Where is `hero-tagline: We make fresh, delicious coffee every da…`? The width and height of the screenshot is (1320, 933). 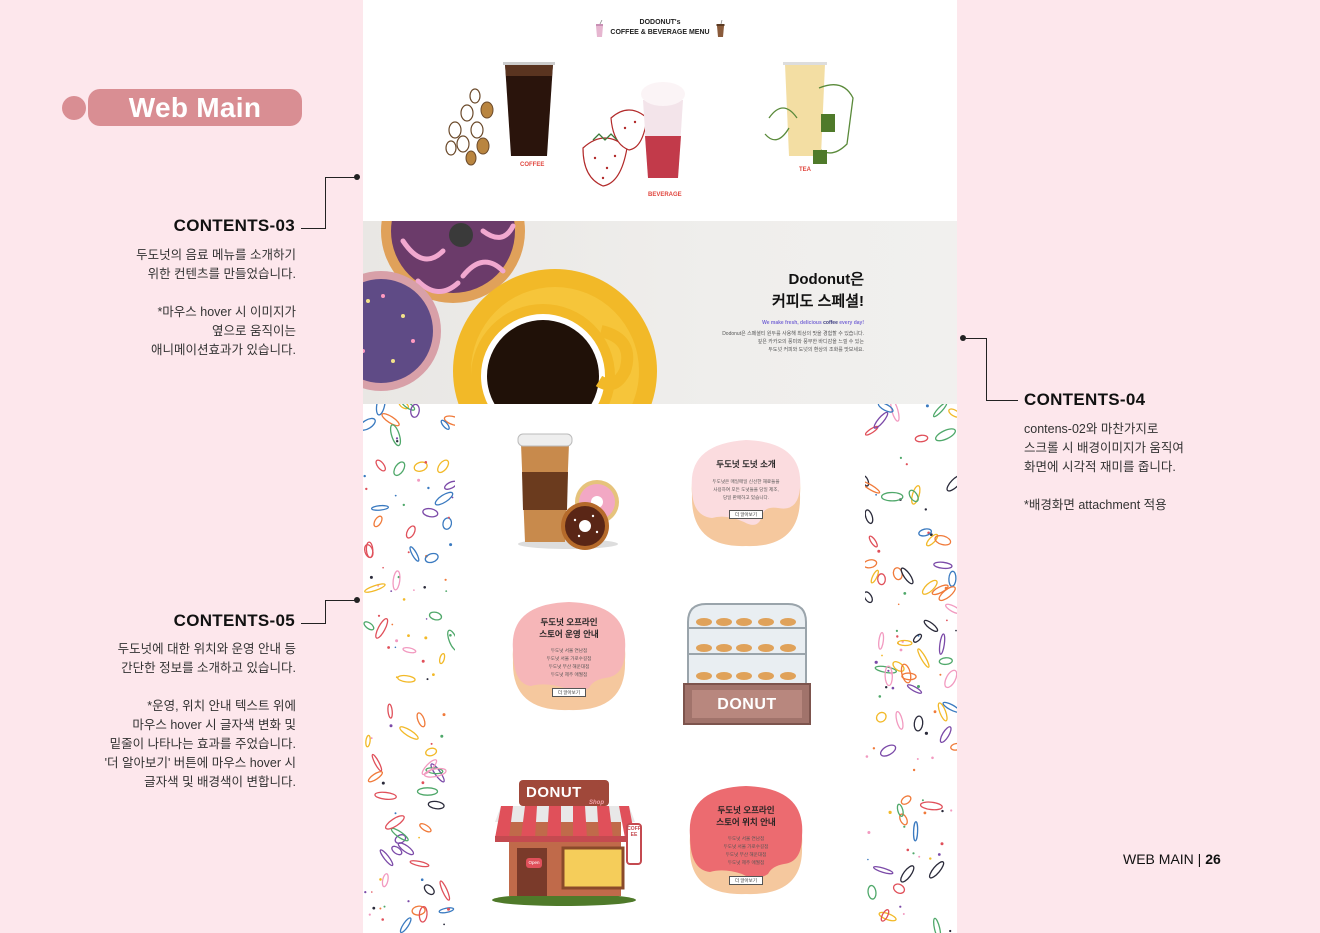
hero-tagline: We make fresh, delicious coffee every da… is located at coordinates (813, 323).